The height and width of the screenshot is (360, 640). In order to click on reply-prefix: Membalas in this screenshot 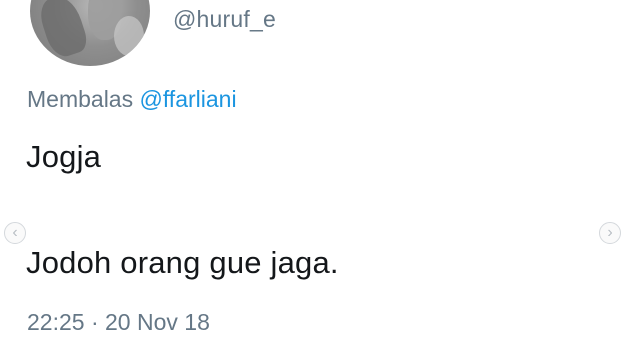, I will do `click(83, 99)`.